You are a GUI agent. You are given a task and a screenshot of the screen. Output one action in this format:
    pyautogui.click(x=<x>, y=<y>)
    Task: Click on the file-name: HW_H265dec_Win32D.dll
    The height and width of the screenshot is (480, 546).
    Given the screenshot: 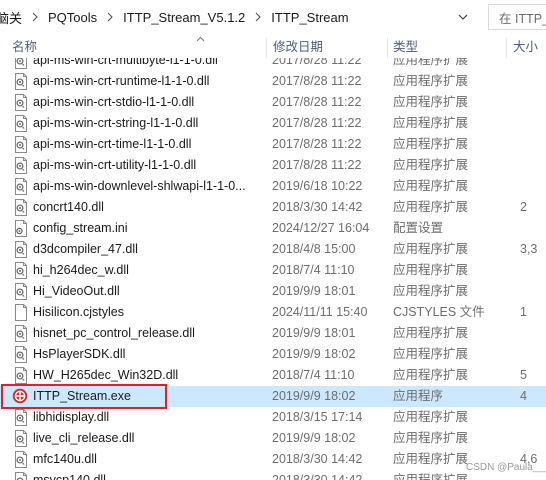 What is the action you would take?
    pyautogui.click(x=106, y=375)
    